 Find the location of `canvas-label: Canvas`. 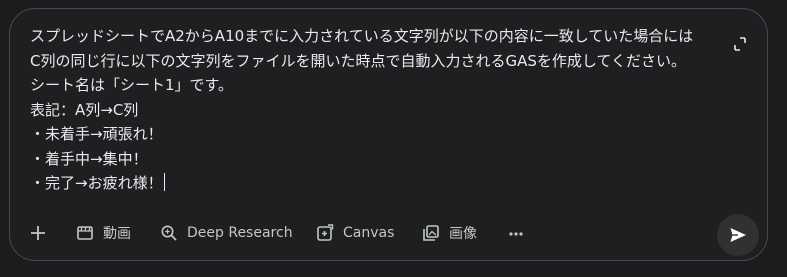

canvas-label: Canvas is located at coordinates (369, 233).